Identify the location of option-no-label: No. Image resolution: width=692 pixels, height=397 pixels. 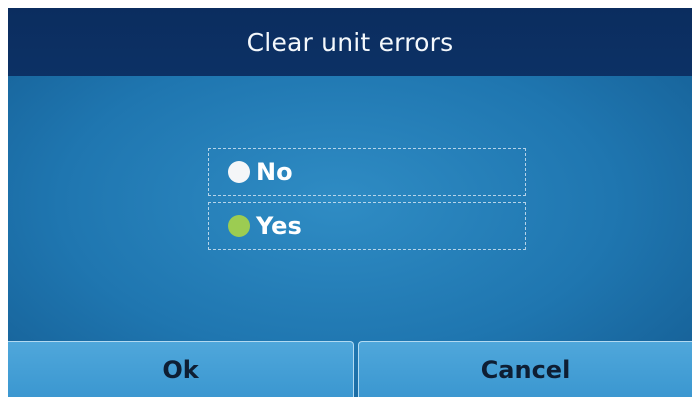
(274, 172).